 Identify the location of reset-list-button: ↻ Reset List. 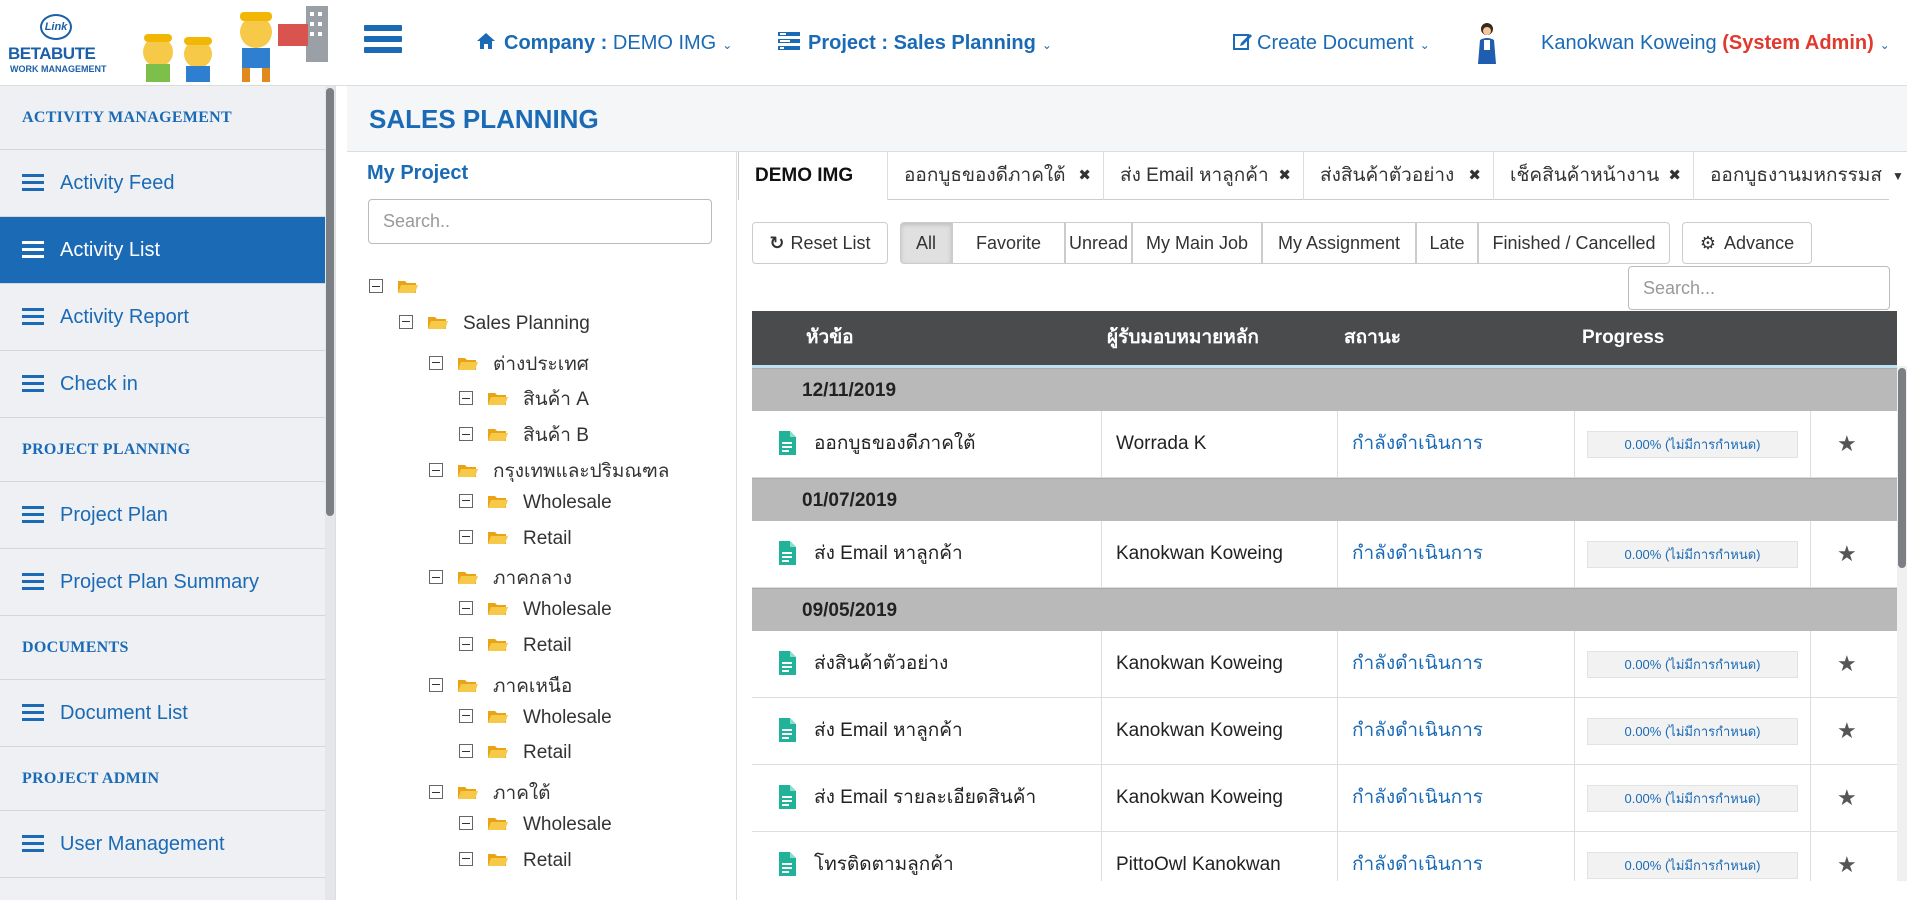
(820, 243).